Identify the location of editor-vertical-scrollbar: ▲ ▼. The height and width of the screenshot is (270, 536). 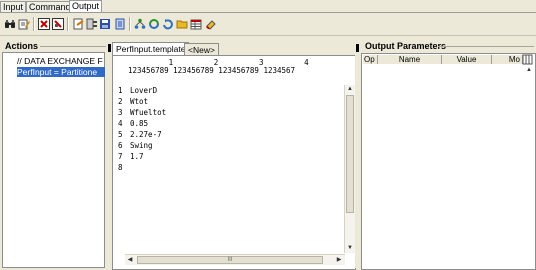
(349, 169).